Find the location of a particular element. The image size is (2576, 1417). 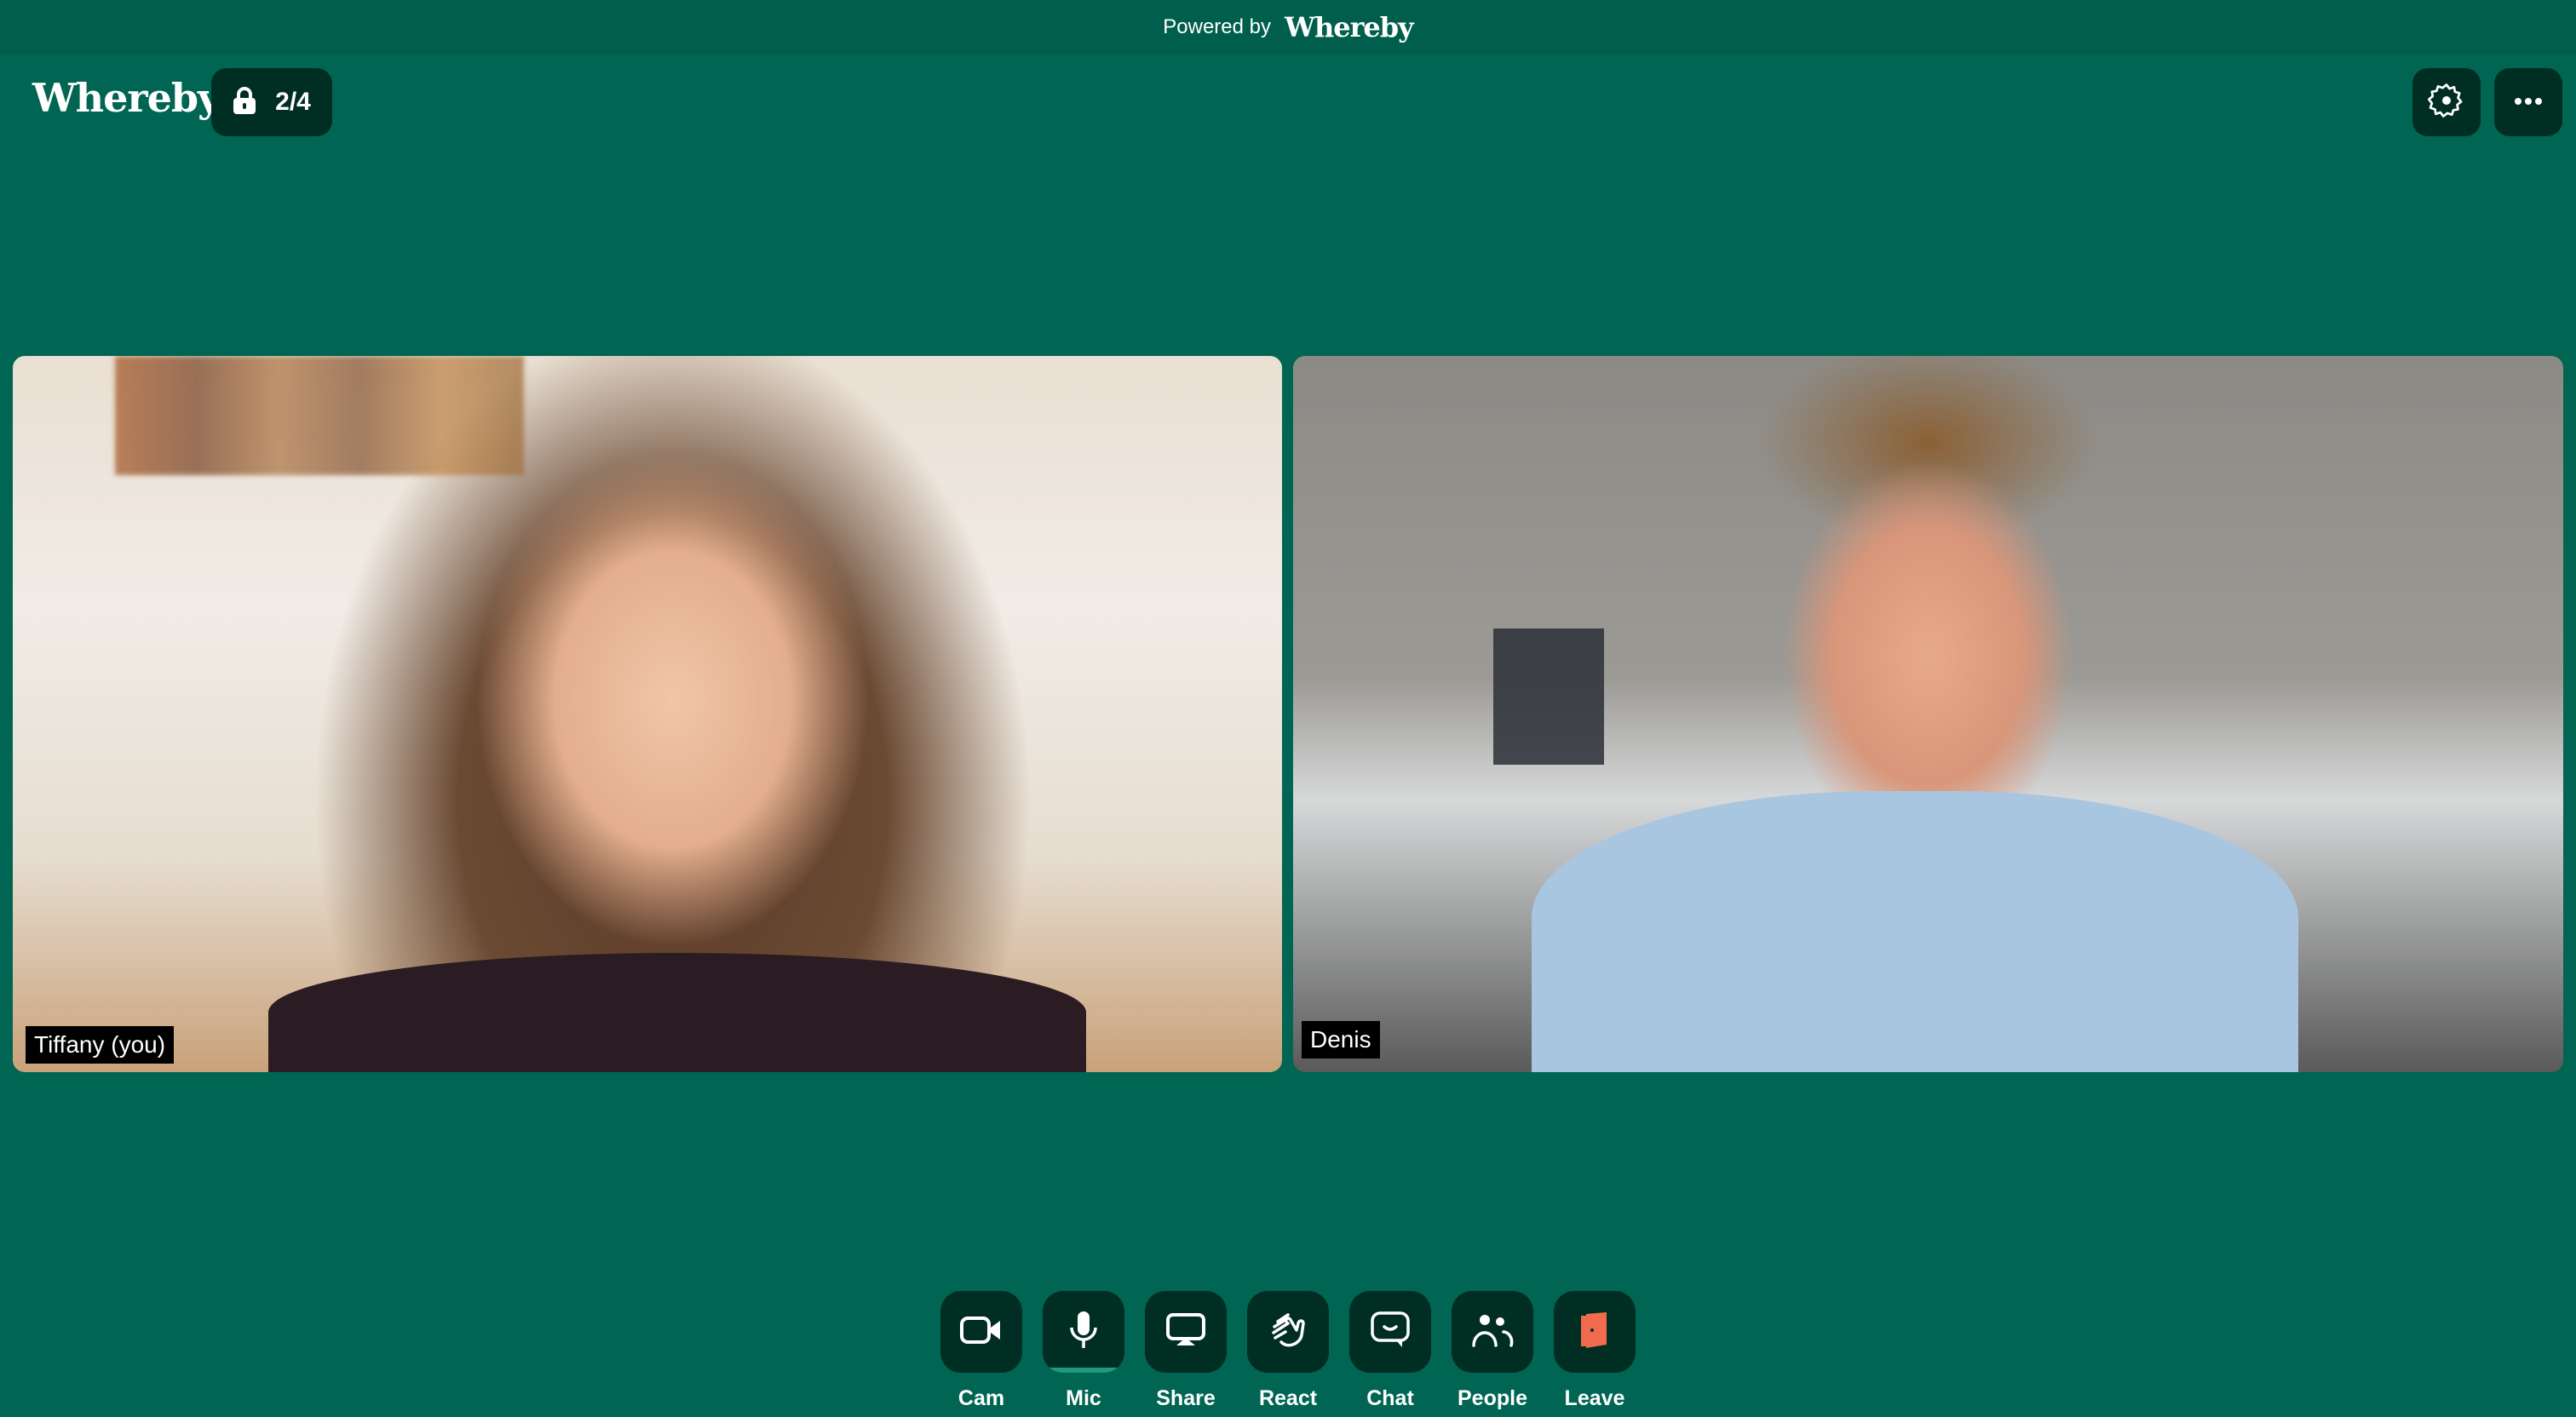

cam-button-surface is located at coordinates (981, 1332).